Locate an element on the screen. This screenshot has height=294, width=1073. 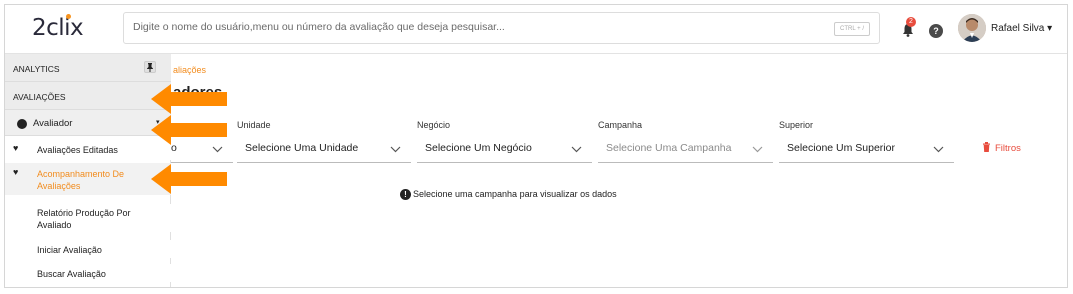
sidebar-item-iniciar: Iniciar Avaliação is located at coordinates (88, 249).